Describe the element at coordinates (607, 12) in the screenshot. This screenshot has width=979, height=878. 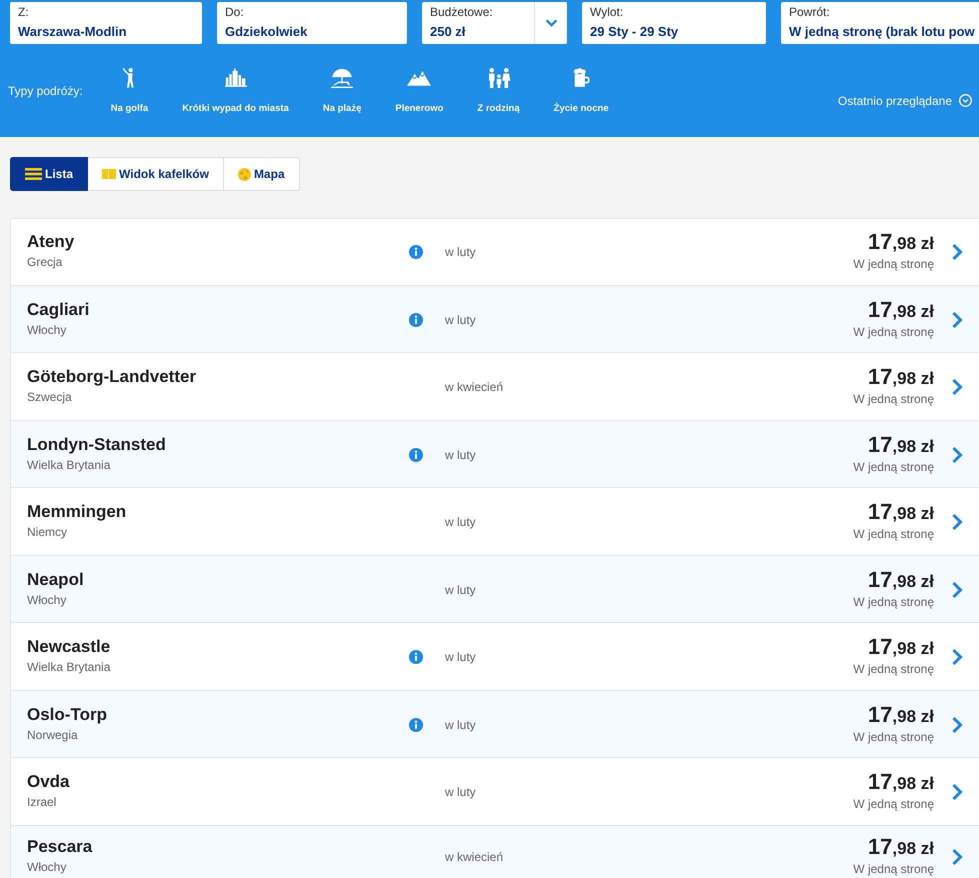
I see `field-label: Wylot:` at that location.